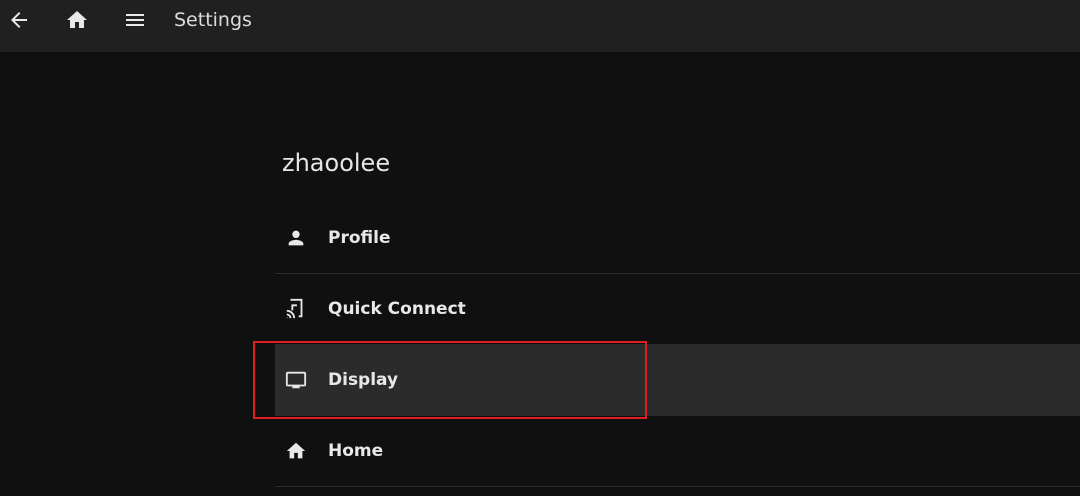 The image size is (1080, 496). Describe the element at coordinates (296, 380) in the screenshot. I see `monitor-icon` at that location.